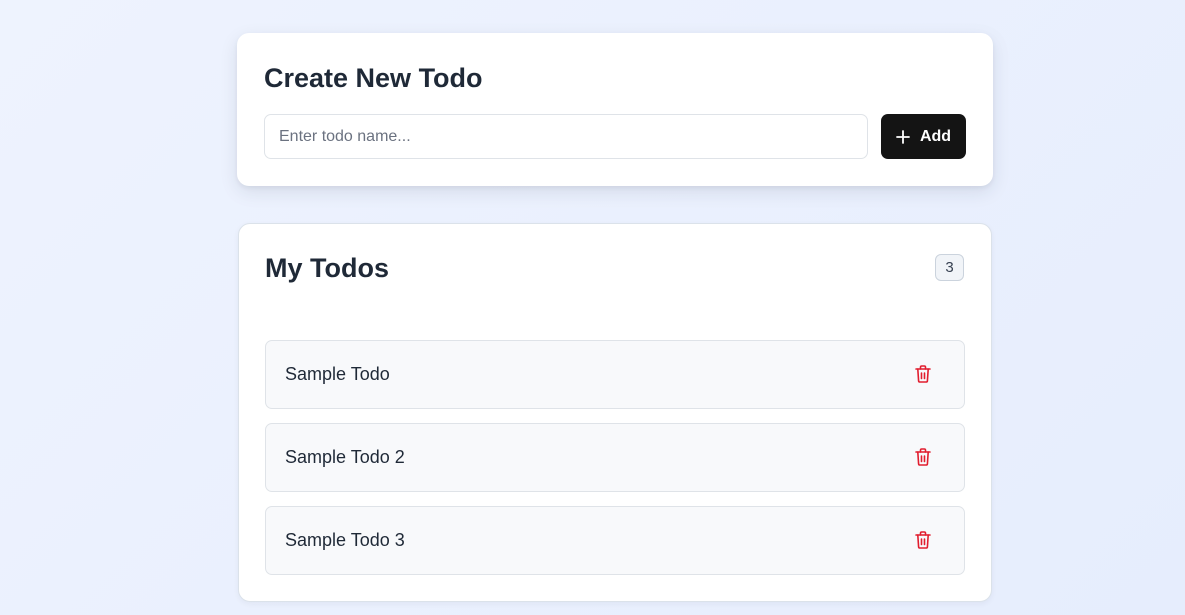 This screenshot has width=1185, height=615. What do you see at coordinates (566, 136) in the screenshot?
I see `todo-name-input` at bounding box center [566, 136].